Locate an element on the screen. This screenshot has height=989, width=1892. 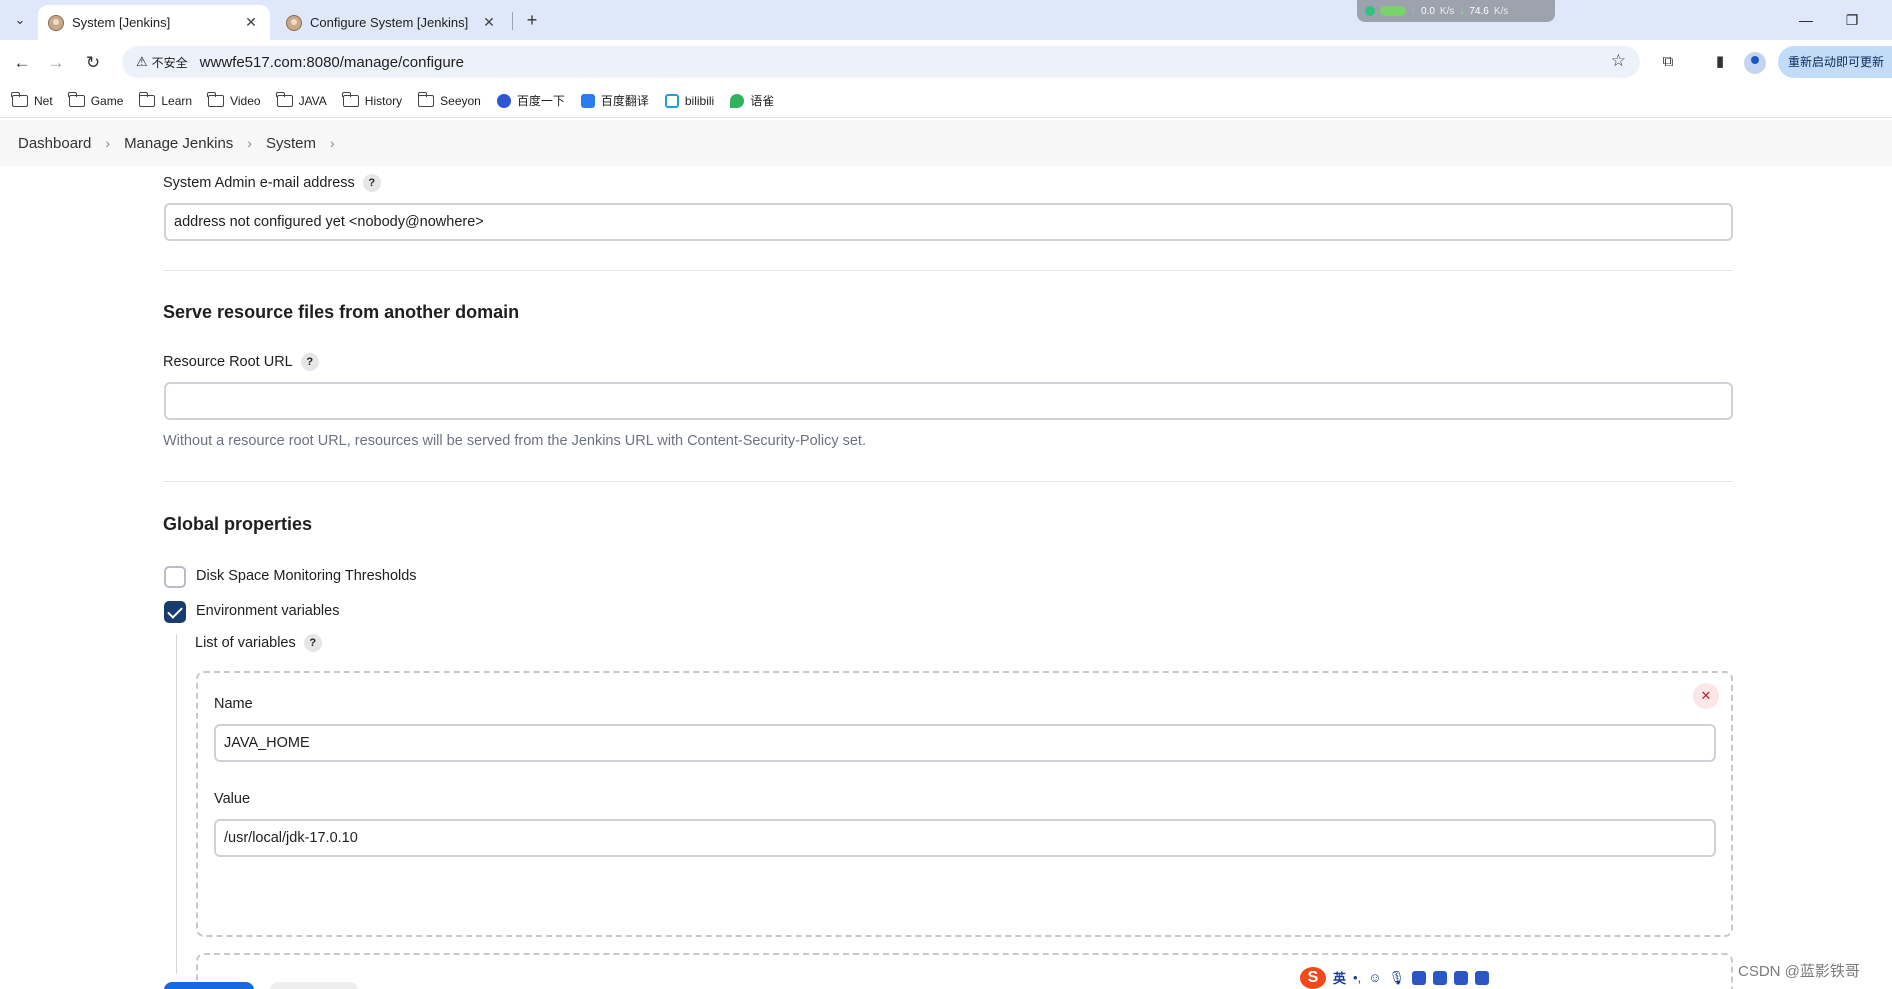
variable-name-input: JAVA_HOME is located at coordinates (965, 743).